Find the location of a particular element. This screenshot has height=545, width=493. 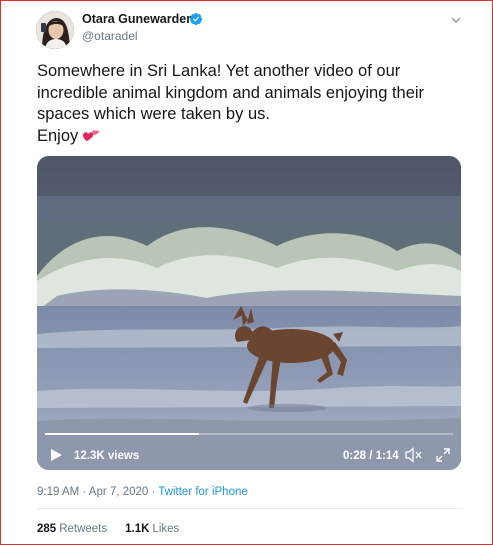

two-hearts-icon is located at coordinates (91, 135).